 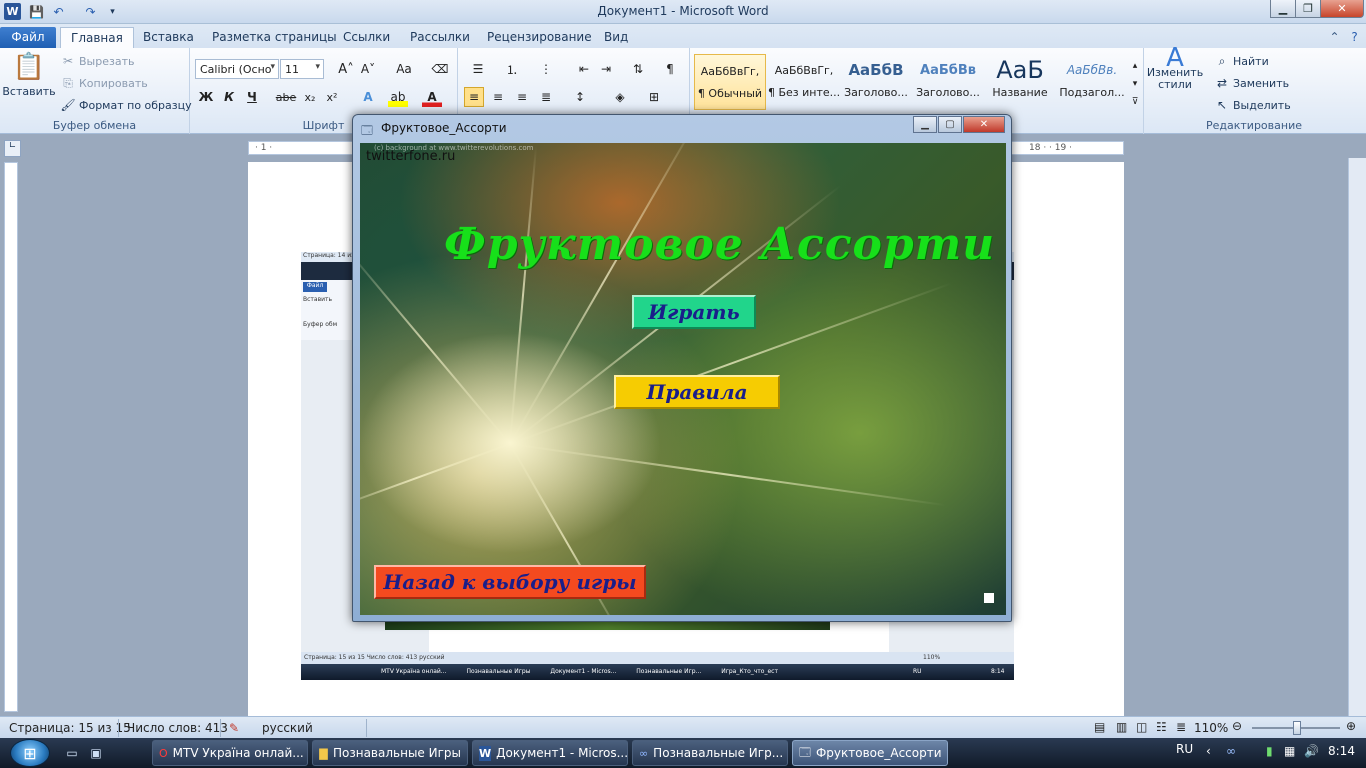 I want to click on tab-selector: ∟, so click(x=12, y=148).